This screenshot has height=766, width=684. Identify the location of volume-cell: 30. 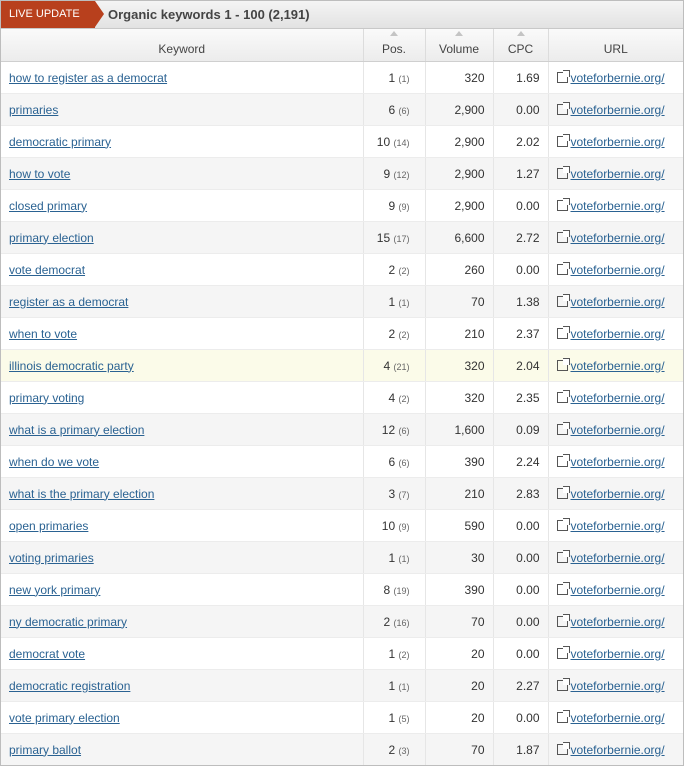
(459, 557).